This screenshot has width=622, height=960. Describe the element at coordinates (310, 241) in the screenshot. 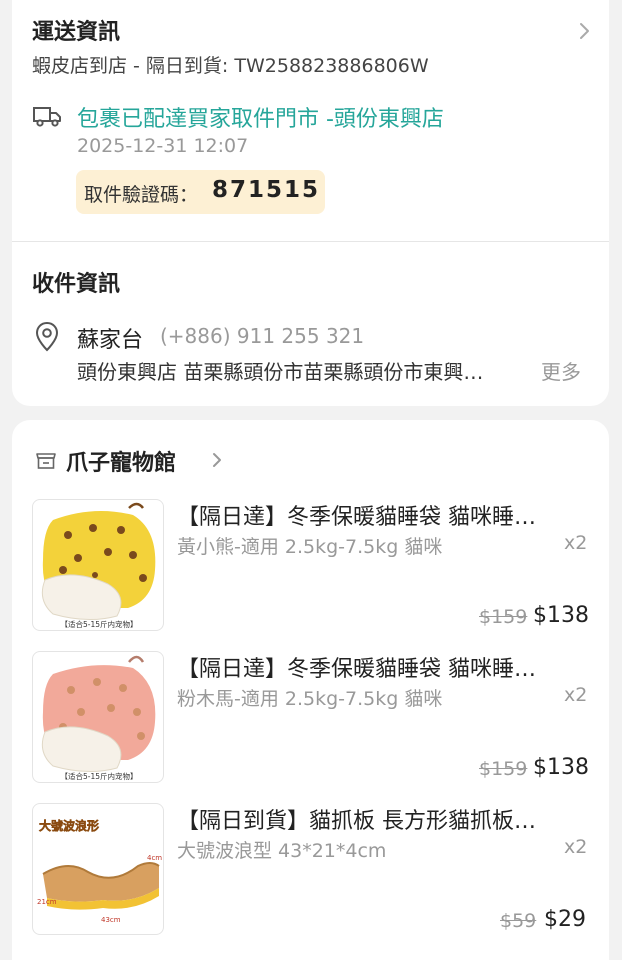

I see `section-divider` at that location.